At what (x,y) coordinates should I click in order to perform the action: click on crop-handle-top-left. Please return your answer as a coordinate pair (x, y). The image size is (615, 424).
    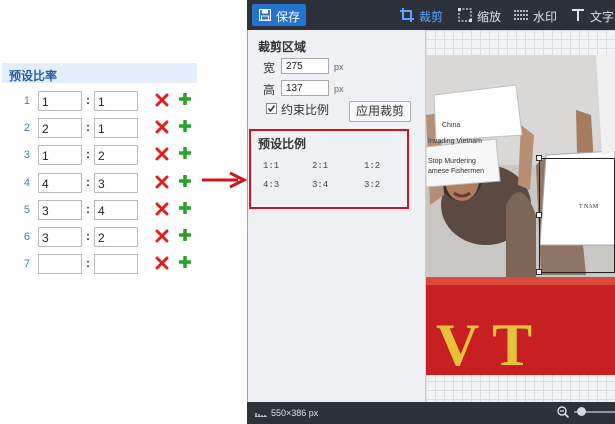
    Looking at the image, I should click on (539, 158).